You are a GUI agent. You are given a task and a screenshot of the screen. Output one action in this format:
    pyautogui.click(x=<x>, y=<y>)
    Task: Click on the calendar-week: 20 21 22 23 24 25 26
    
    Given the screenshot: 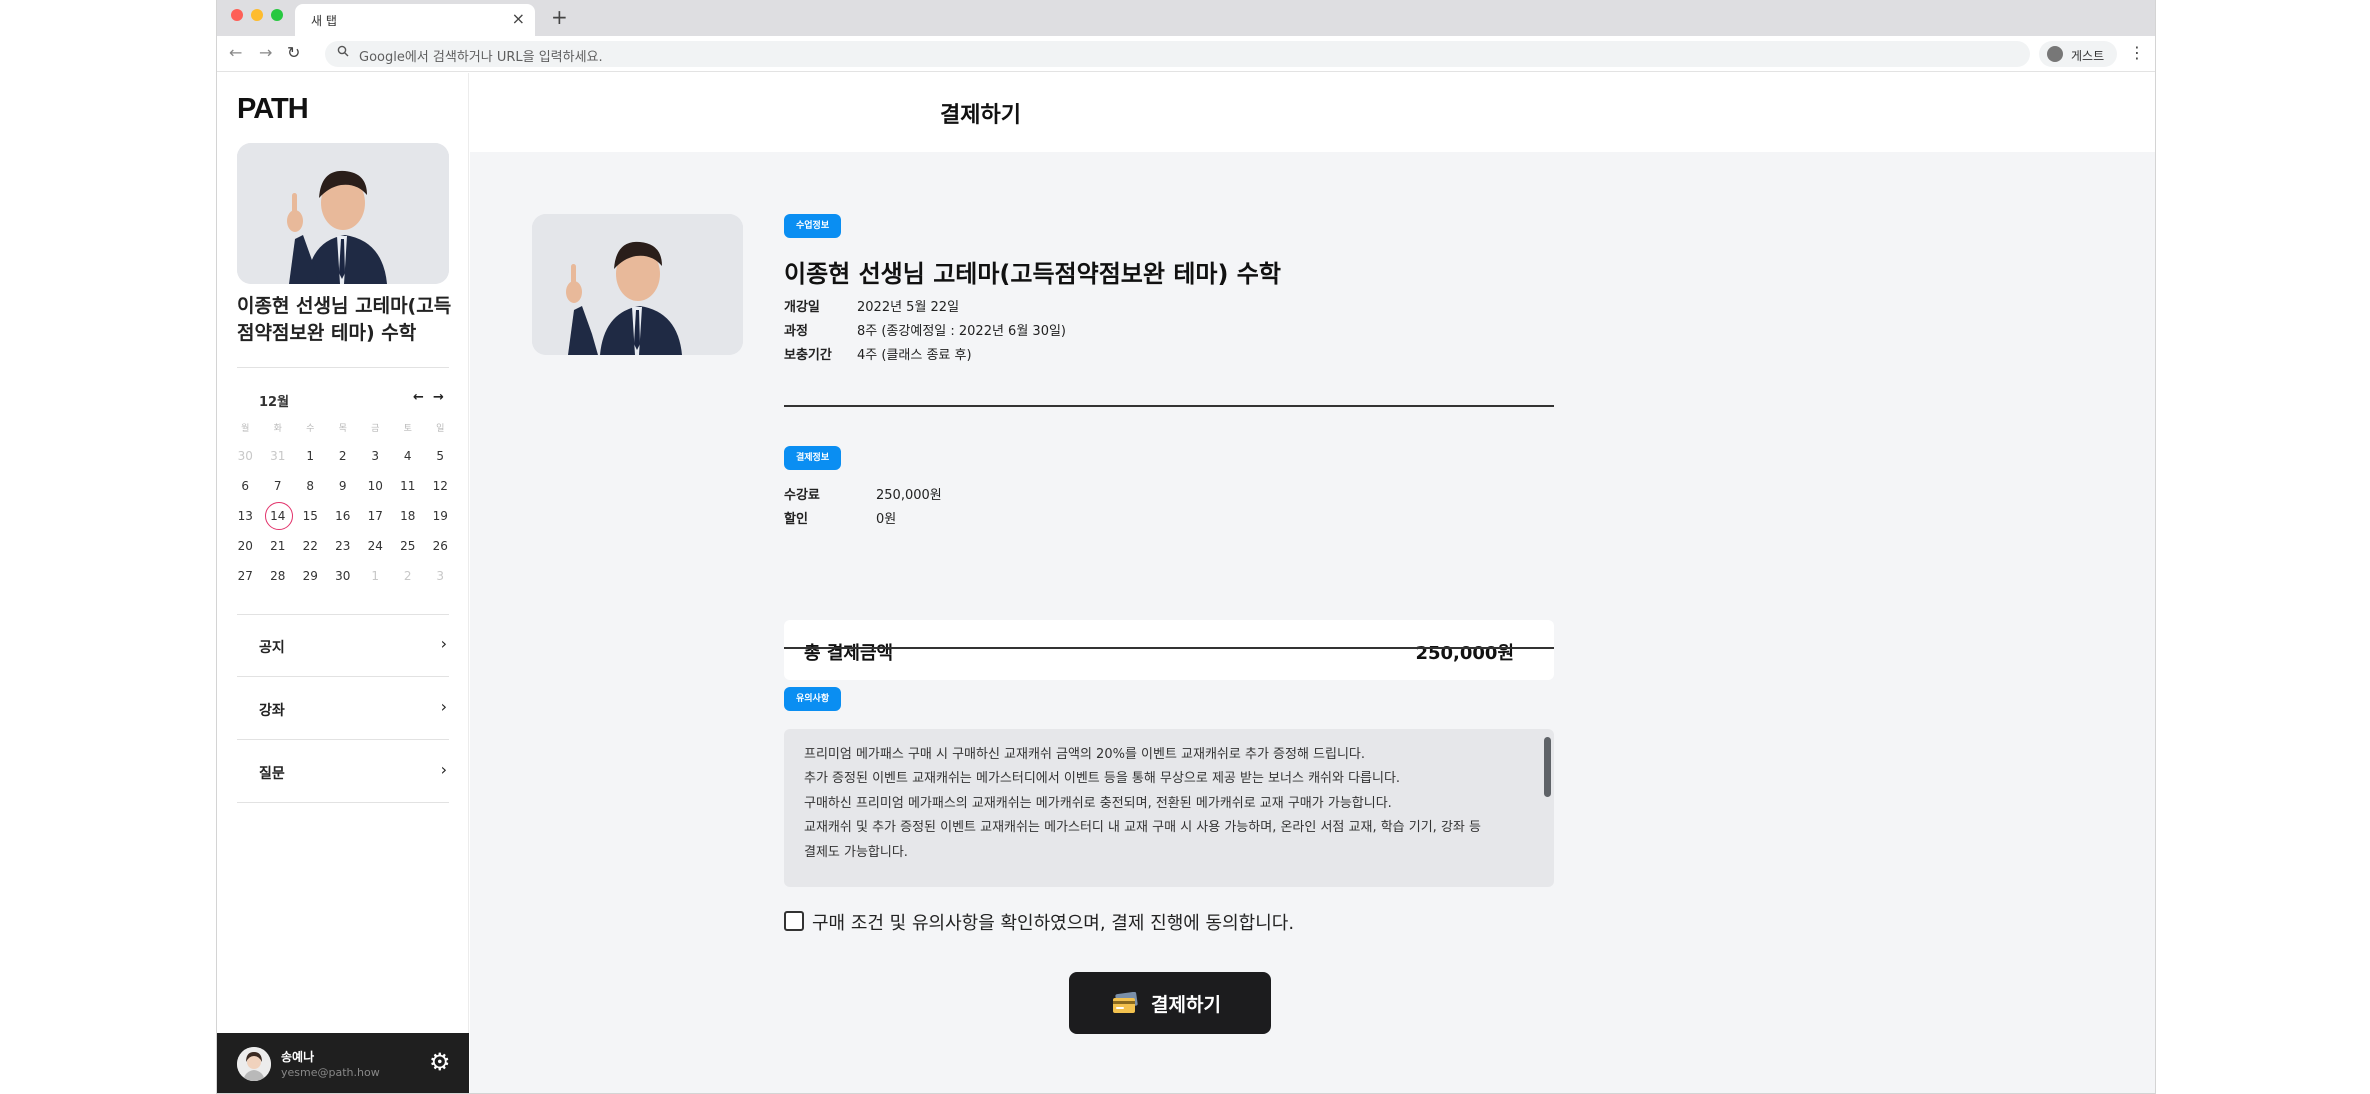 What is the action you would take?
    pyautogui.click(x=343, y=546)
    